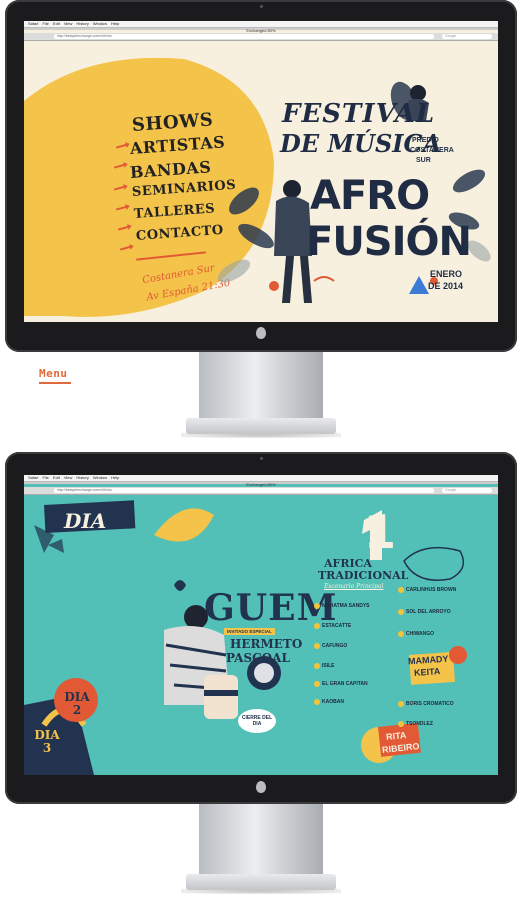 The width and height of the screenshot is (522, 900). Describe the element at coordinates (425, 140) in the screenshot. I see `predio-label: PREDIO` at that location.